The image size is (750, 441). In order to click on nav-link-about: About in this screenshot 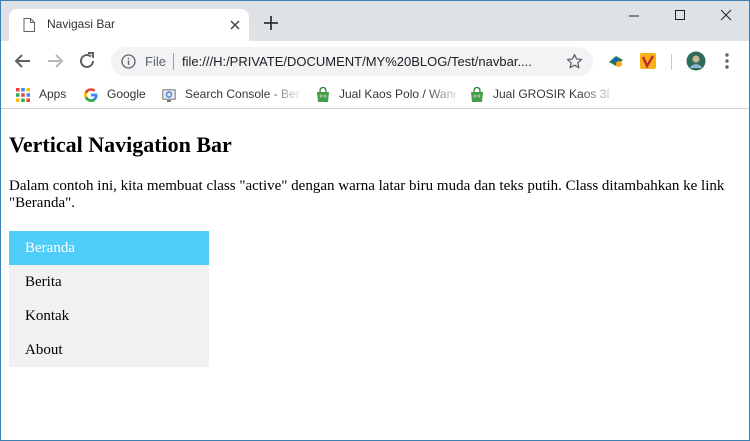, I will do `click(109, 350)`.